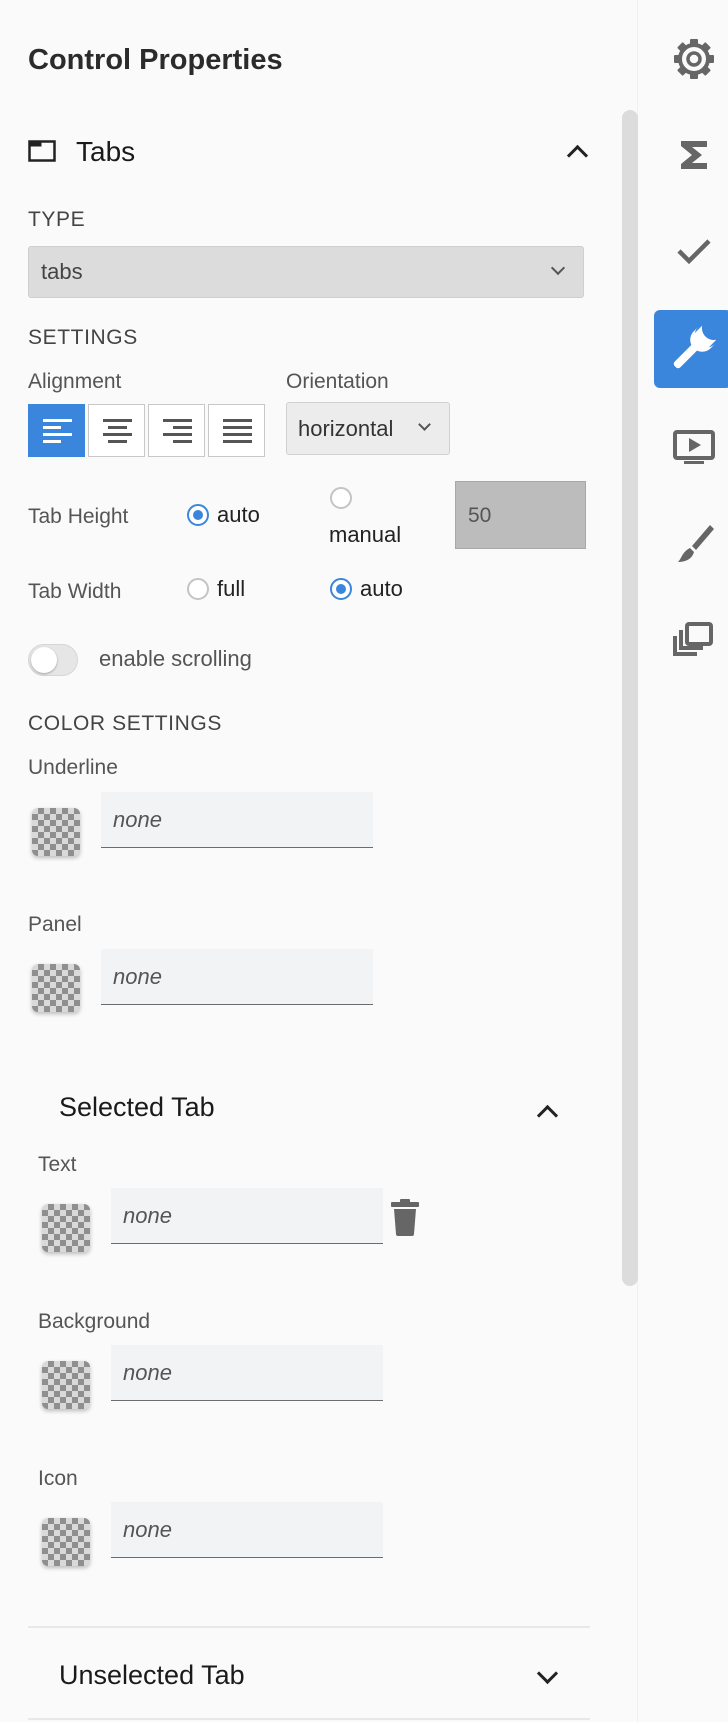  I want to click on selected-icon-color-input: none, so click(247, 1530).